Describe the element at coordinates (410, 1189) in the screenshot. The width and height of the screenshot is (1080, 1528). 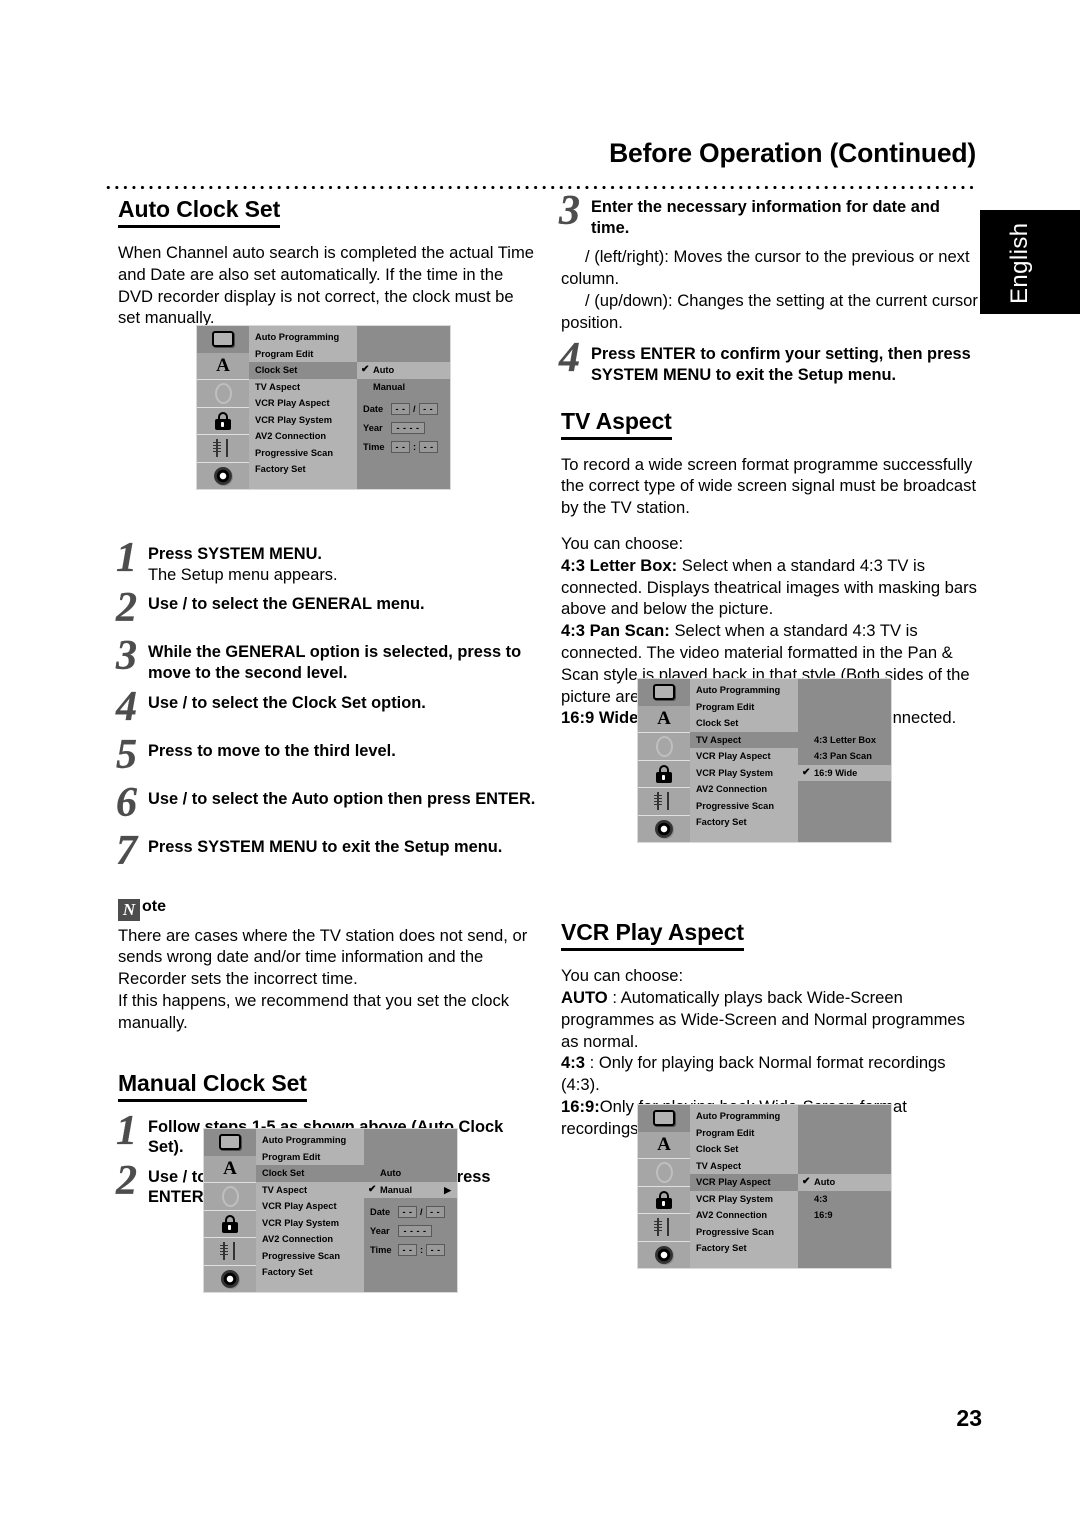
I see `osd-option-item: ✔ Manual ▶` at that location.